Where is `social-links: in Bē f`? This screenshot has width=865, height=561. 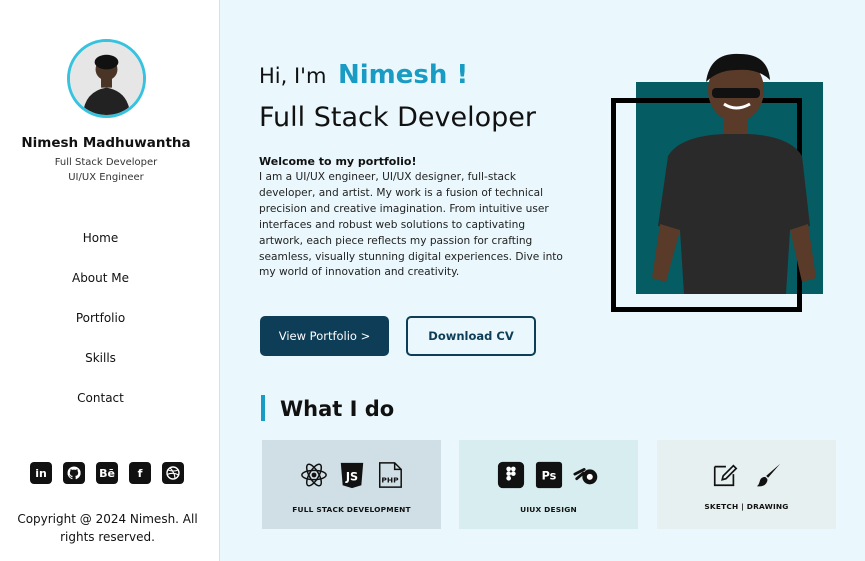
social-links: in Bē f is located at coordinates (107, 473).